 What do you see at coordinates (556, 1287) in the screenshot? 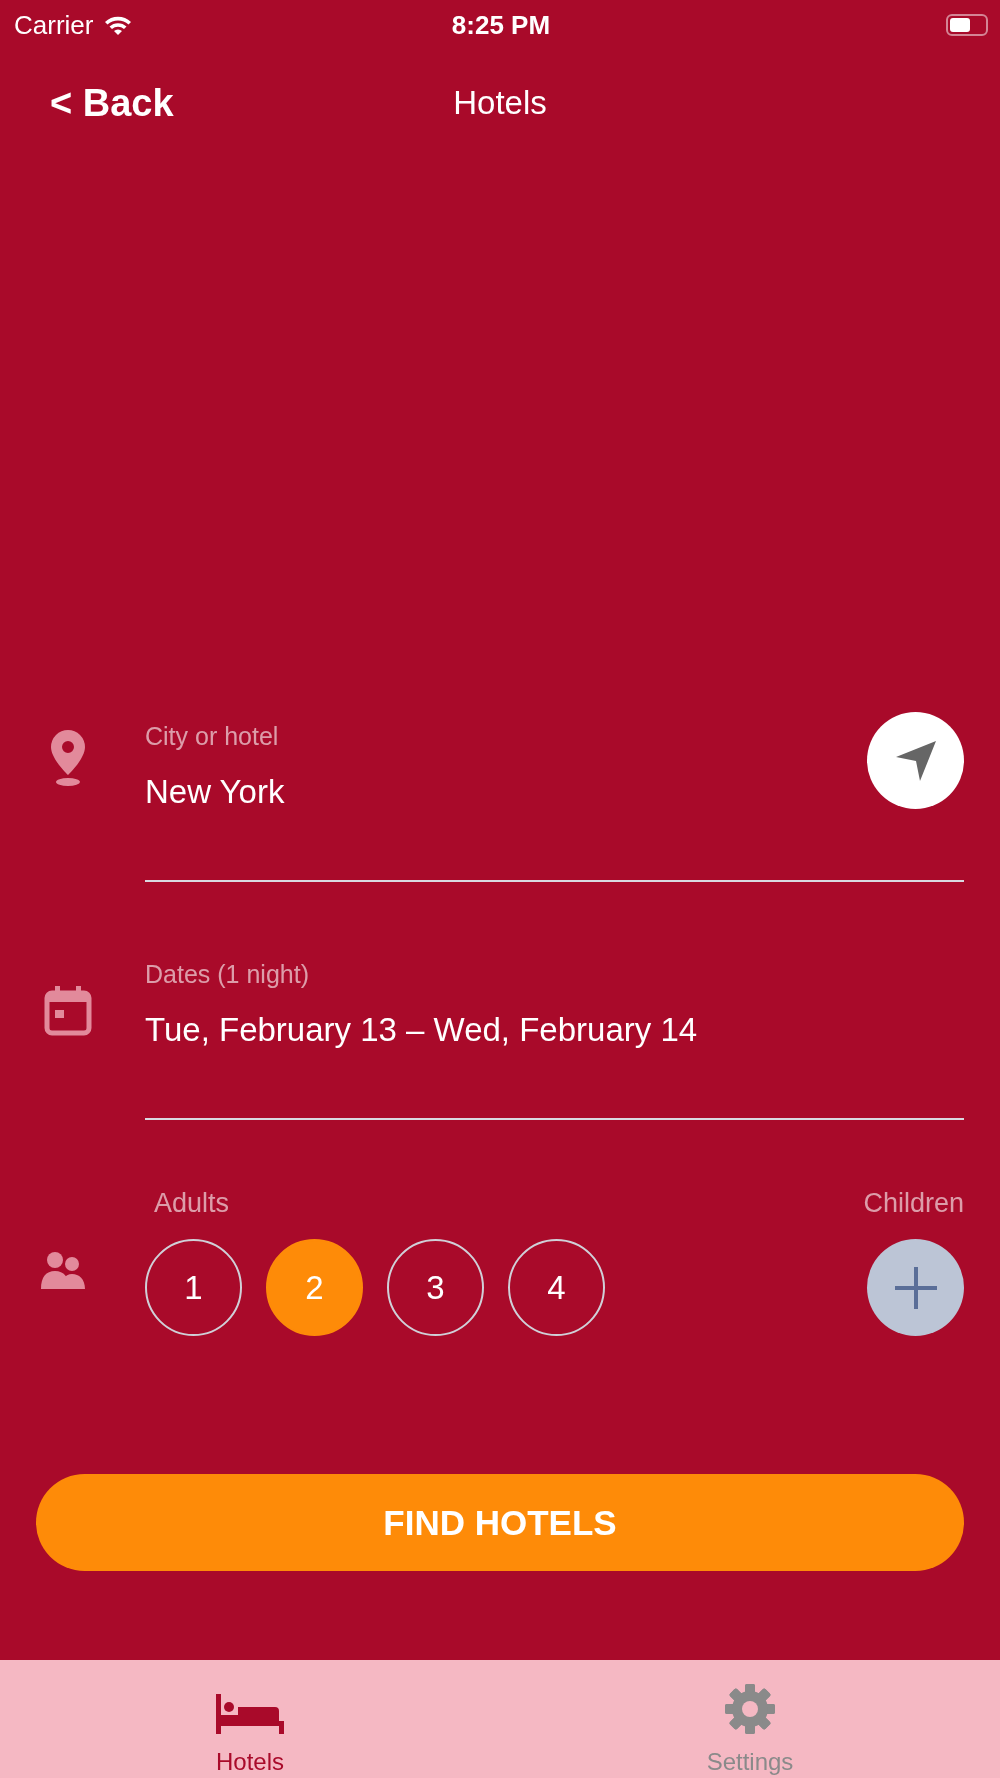
I see `adult-count-option: 4` at bounding box center [556, 1287].